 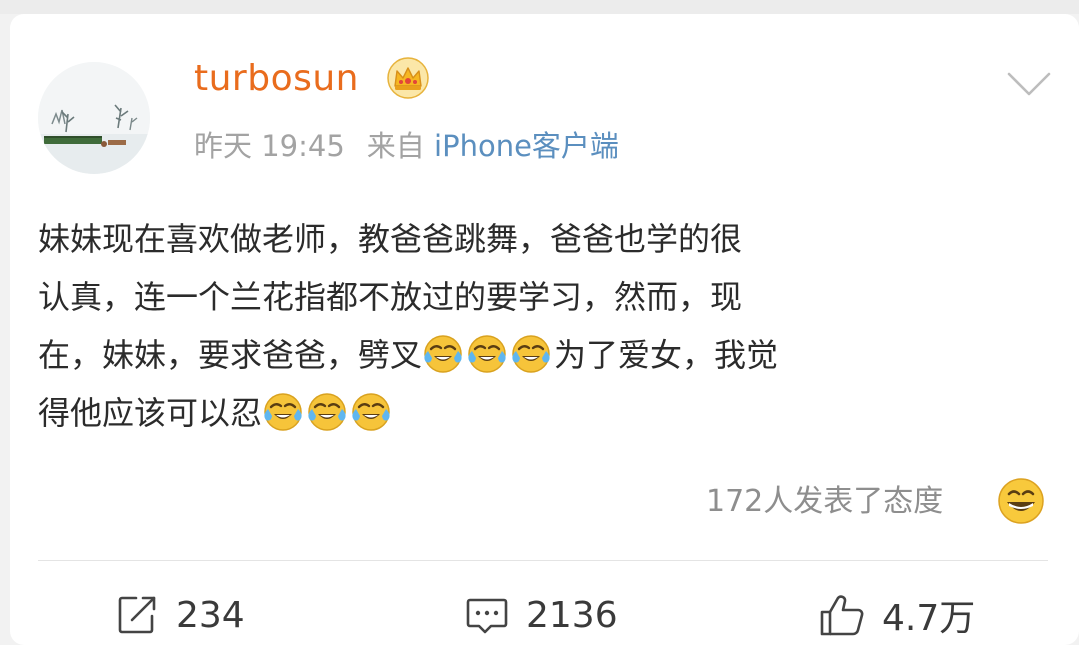 What do you see at coordinates (94, 118) in the screenshot?
I see `avatar` at bounding box center [94, 118].